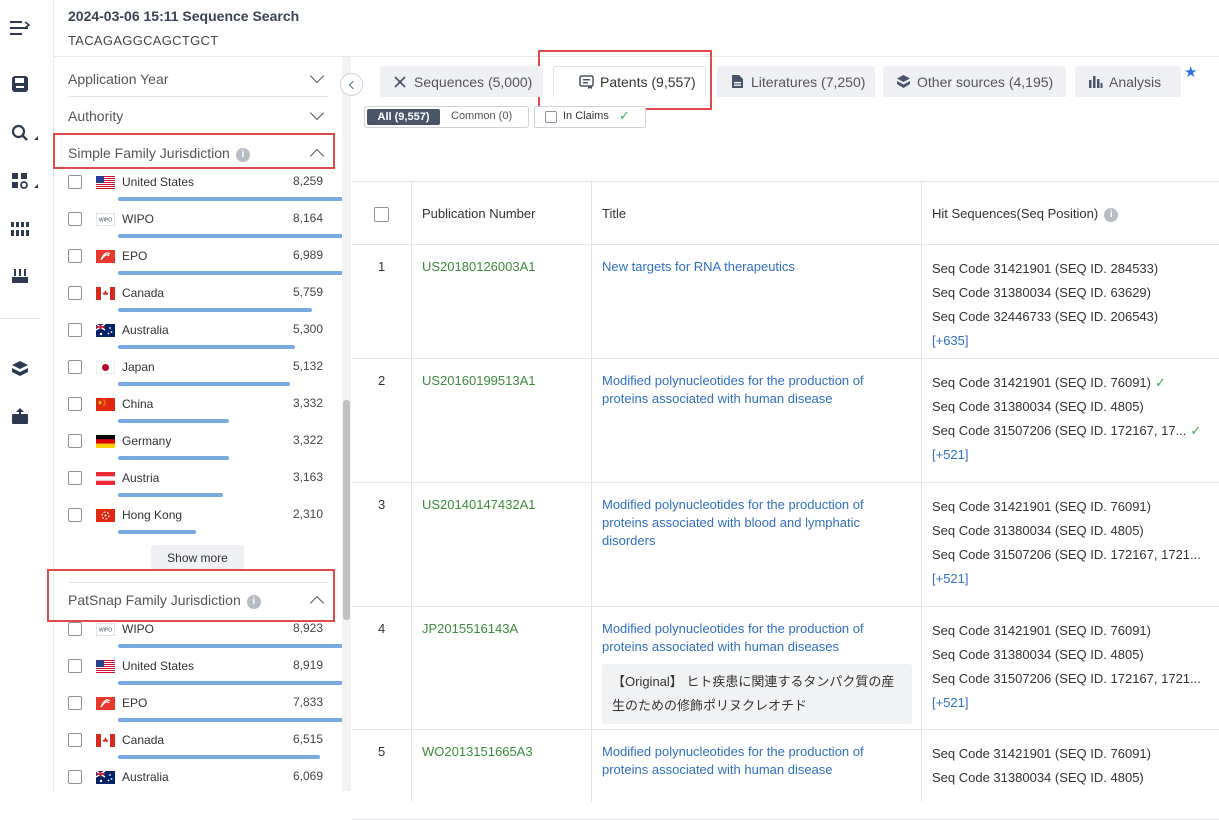 This screenshot has width=1219, height=820. What do you see at coordinates (403, 117) in the screenshot?
I see `scope-all-button: All (9,557)` at bounding box center [403, 117].